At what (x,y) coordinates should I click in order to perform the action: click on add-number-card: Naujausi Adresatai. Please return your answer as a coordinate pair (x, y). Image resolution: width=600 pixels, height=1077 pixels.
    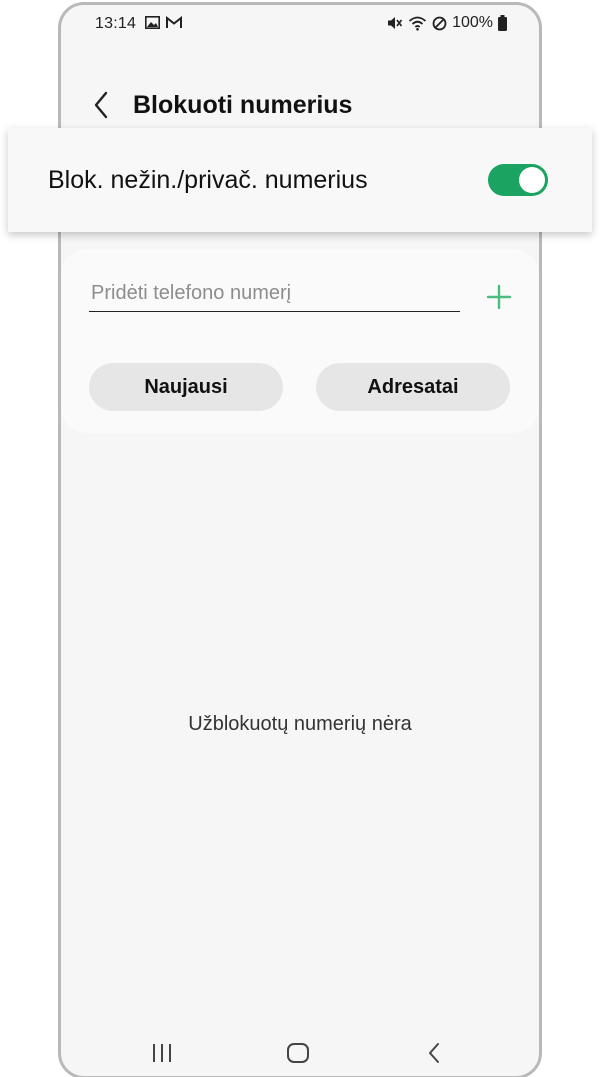
    Looking at the image, I should click on (300, 341).